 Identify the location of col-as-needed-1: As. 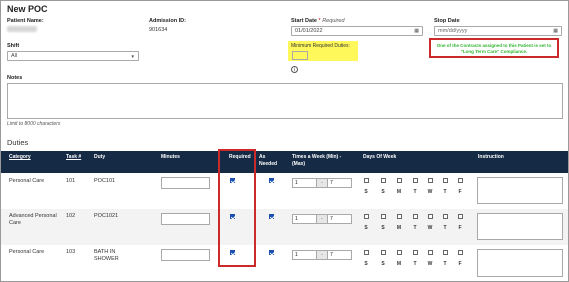
(262, 157).